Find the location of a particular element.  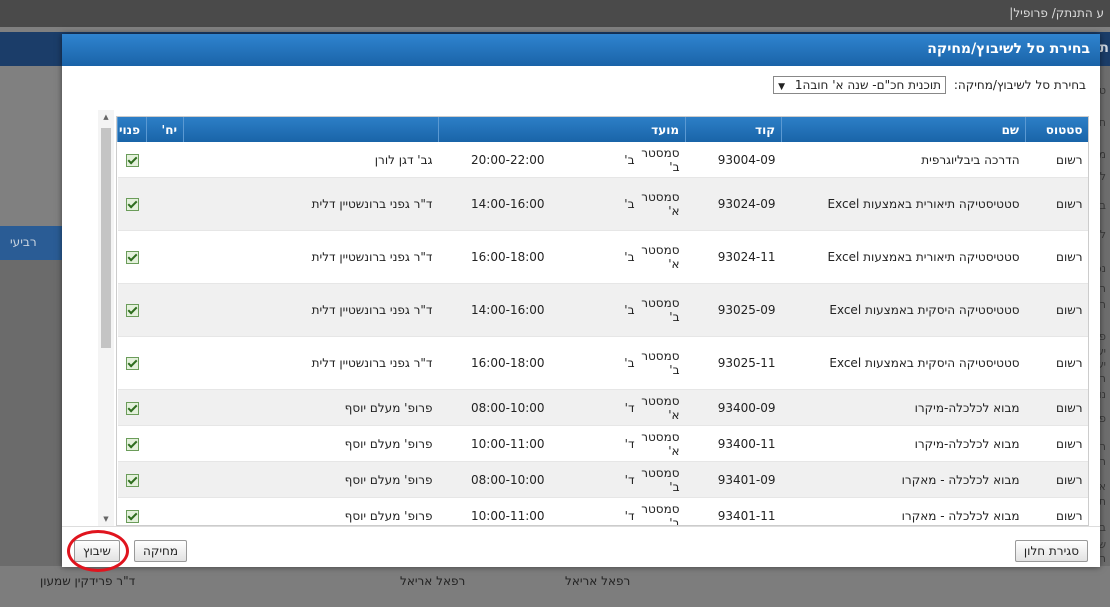

cell-course-code: 93024-09 is located at coordinates (733, 204).